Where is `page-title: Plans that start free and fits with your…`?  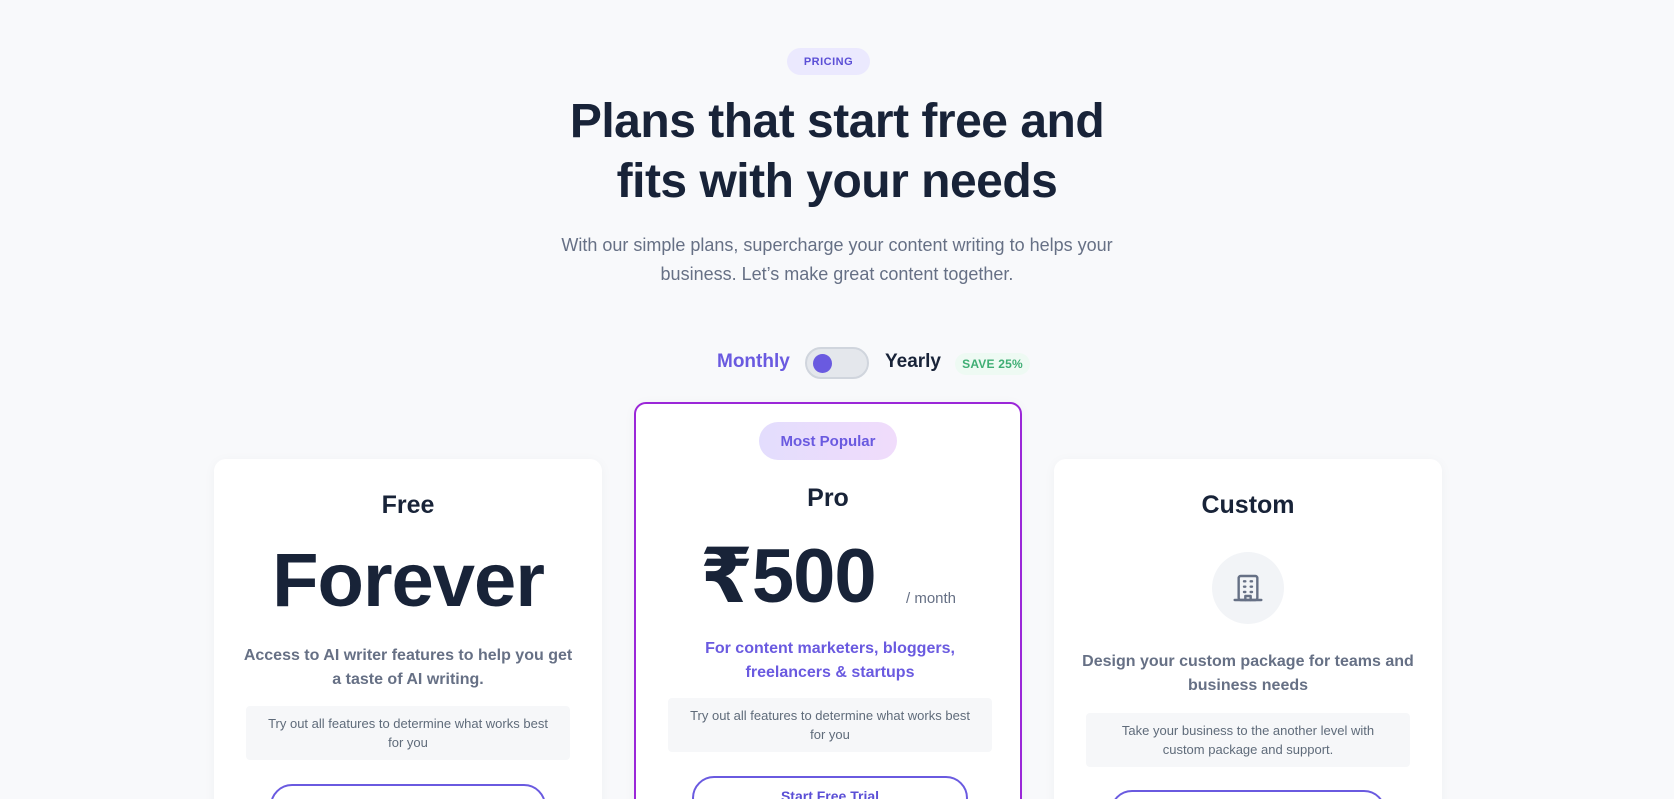
page-title: Plans that start free and fits with your… is located at coordinates (837, 152).